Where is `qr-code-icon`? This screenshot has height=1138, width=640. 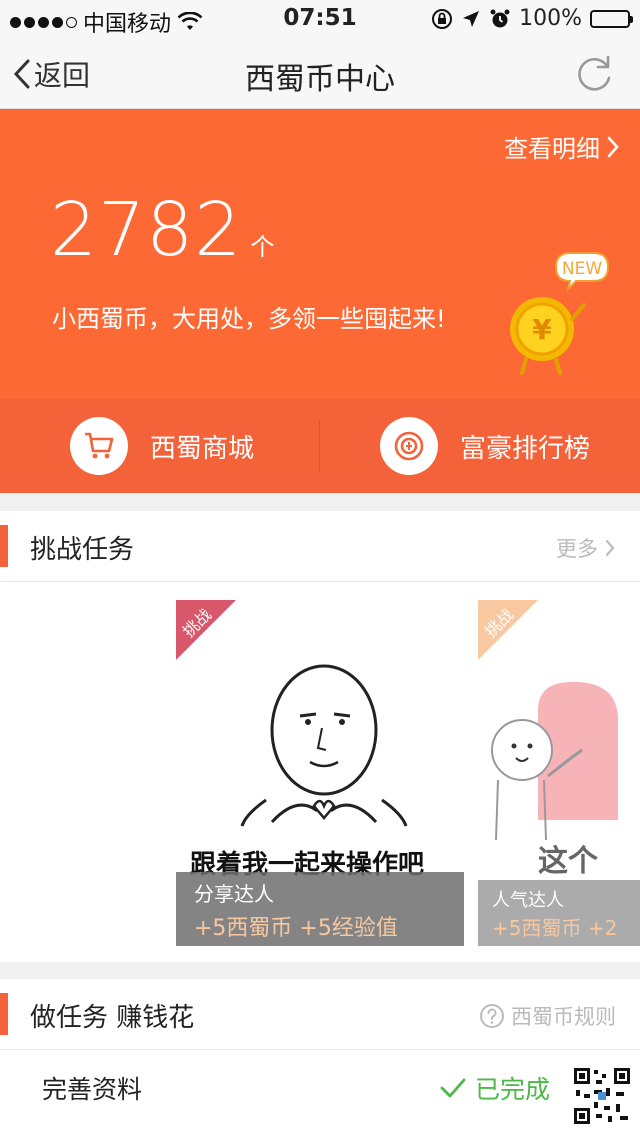 qr-code-icon is located at coordinates (602, 1096).